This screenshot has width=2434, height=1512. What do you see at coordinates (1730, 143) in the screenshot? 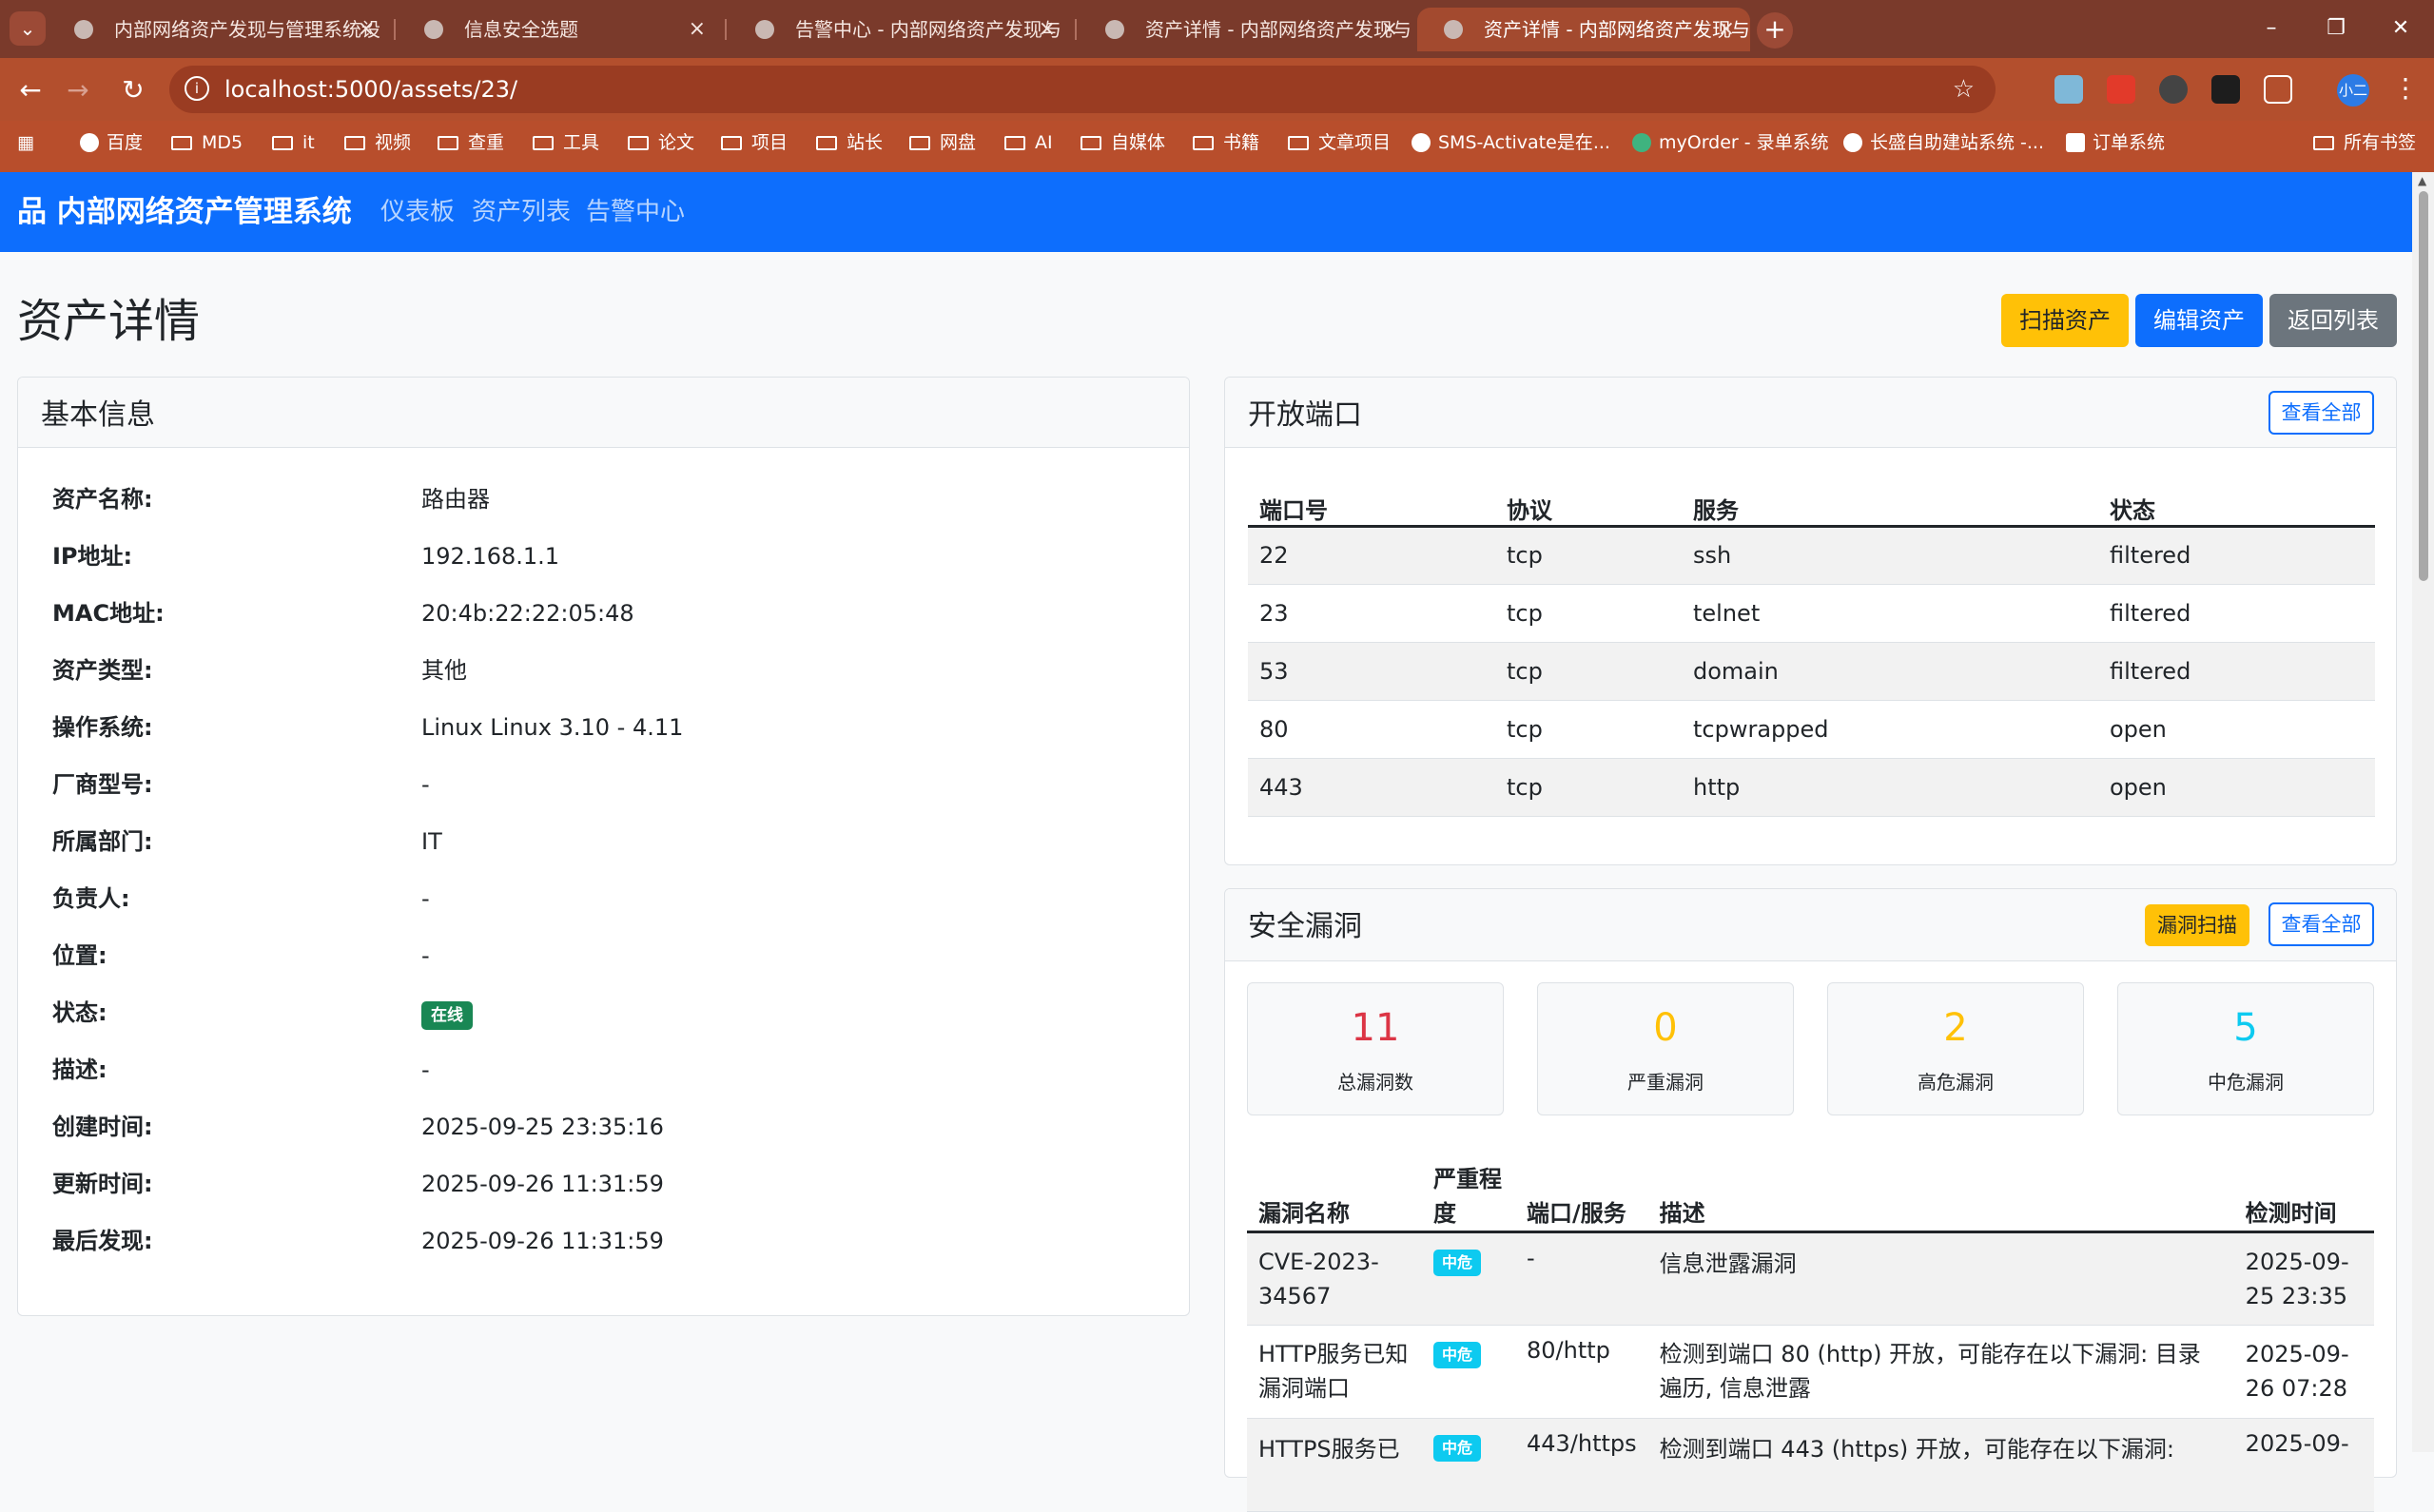
I see `bookmark-item: myOrder - 录单系统` at bounding box center [1730, 143].